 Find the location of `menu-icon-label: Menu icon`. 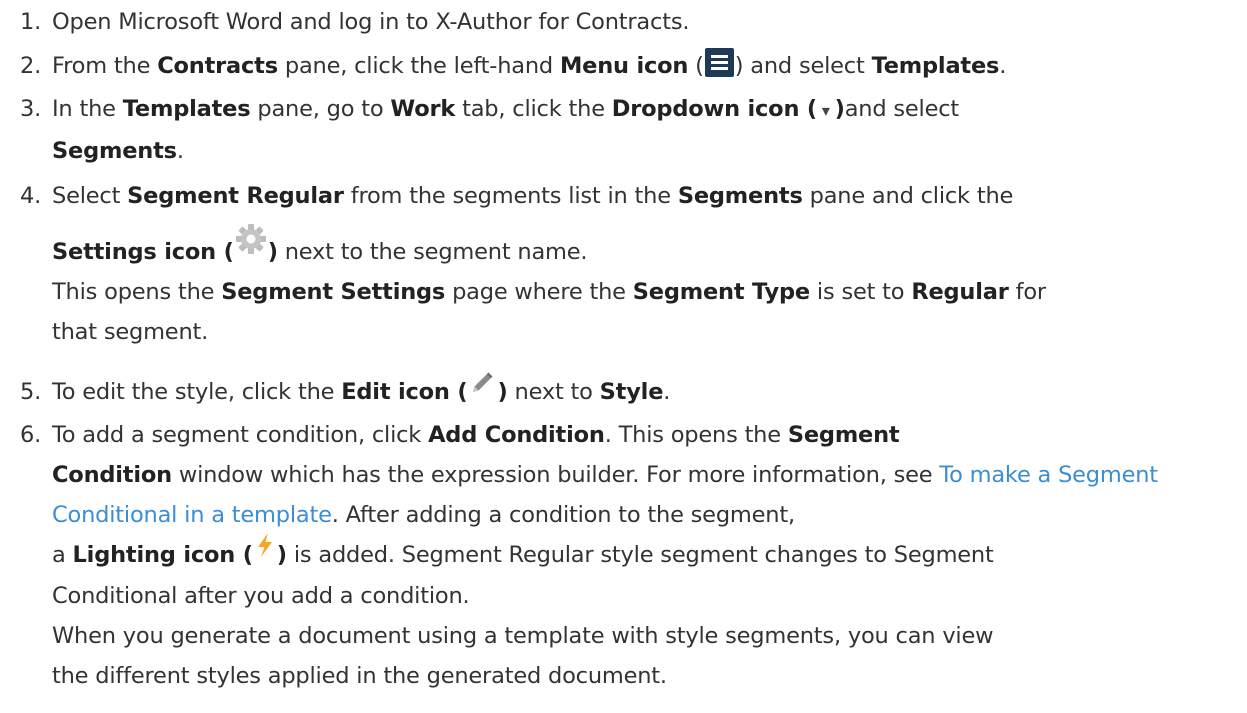

menu-icon-label: Menu icon is located at coordinates (624, 66).